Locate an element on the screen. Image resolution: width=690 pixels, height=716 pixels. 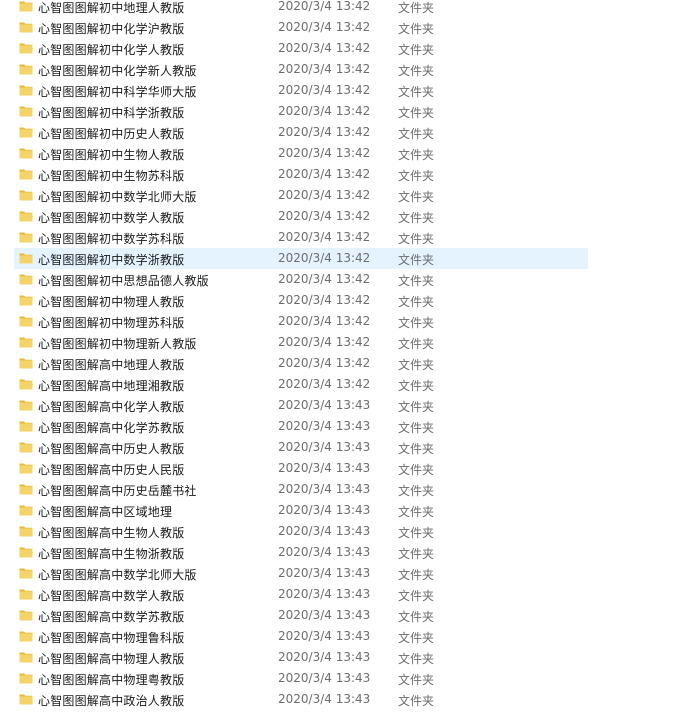
list-item: 心智图图解初中生物苏科版 2020/3/4 13:42 文件夹 is located at coordinates (345, 174).